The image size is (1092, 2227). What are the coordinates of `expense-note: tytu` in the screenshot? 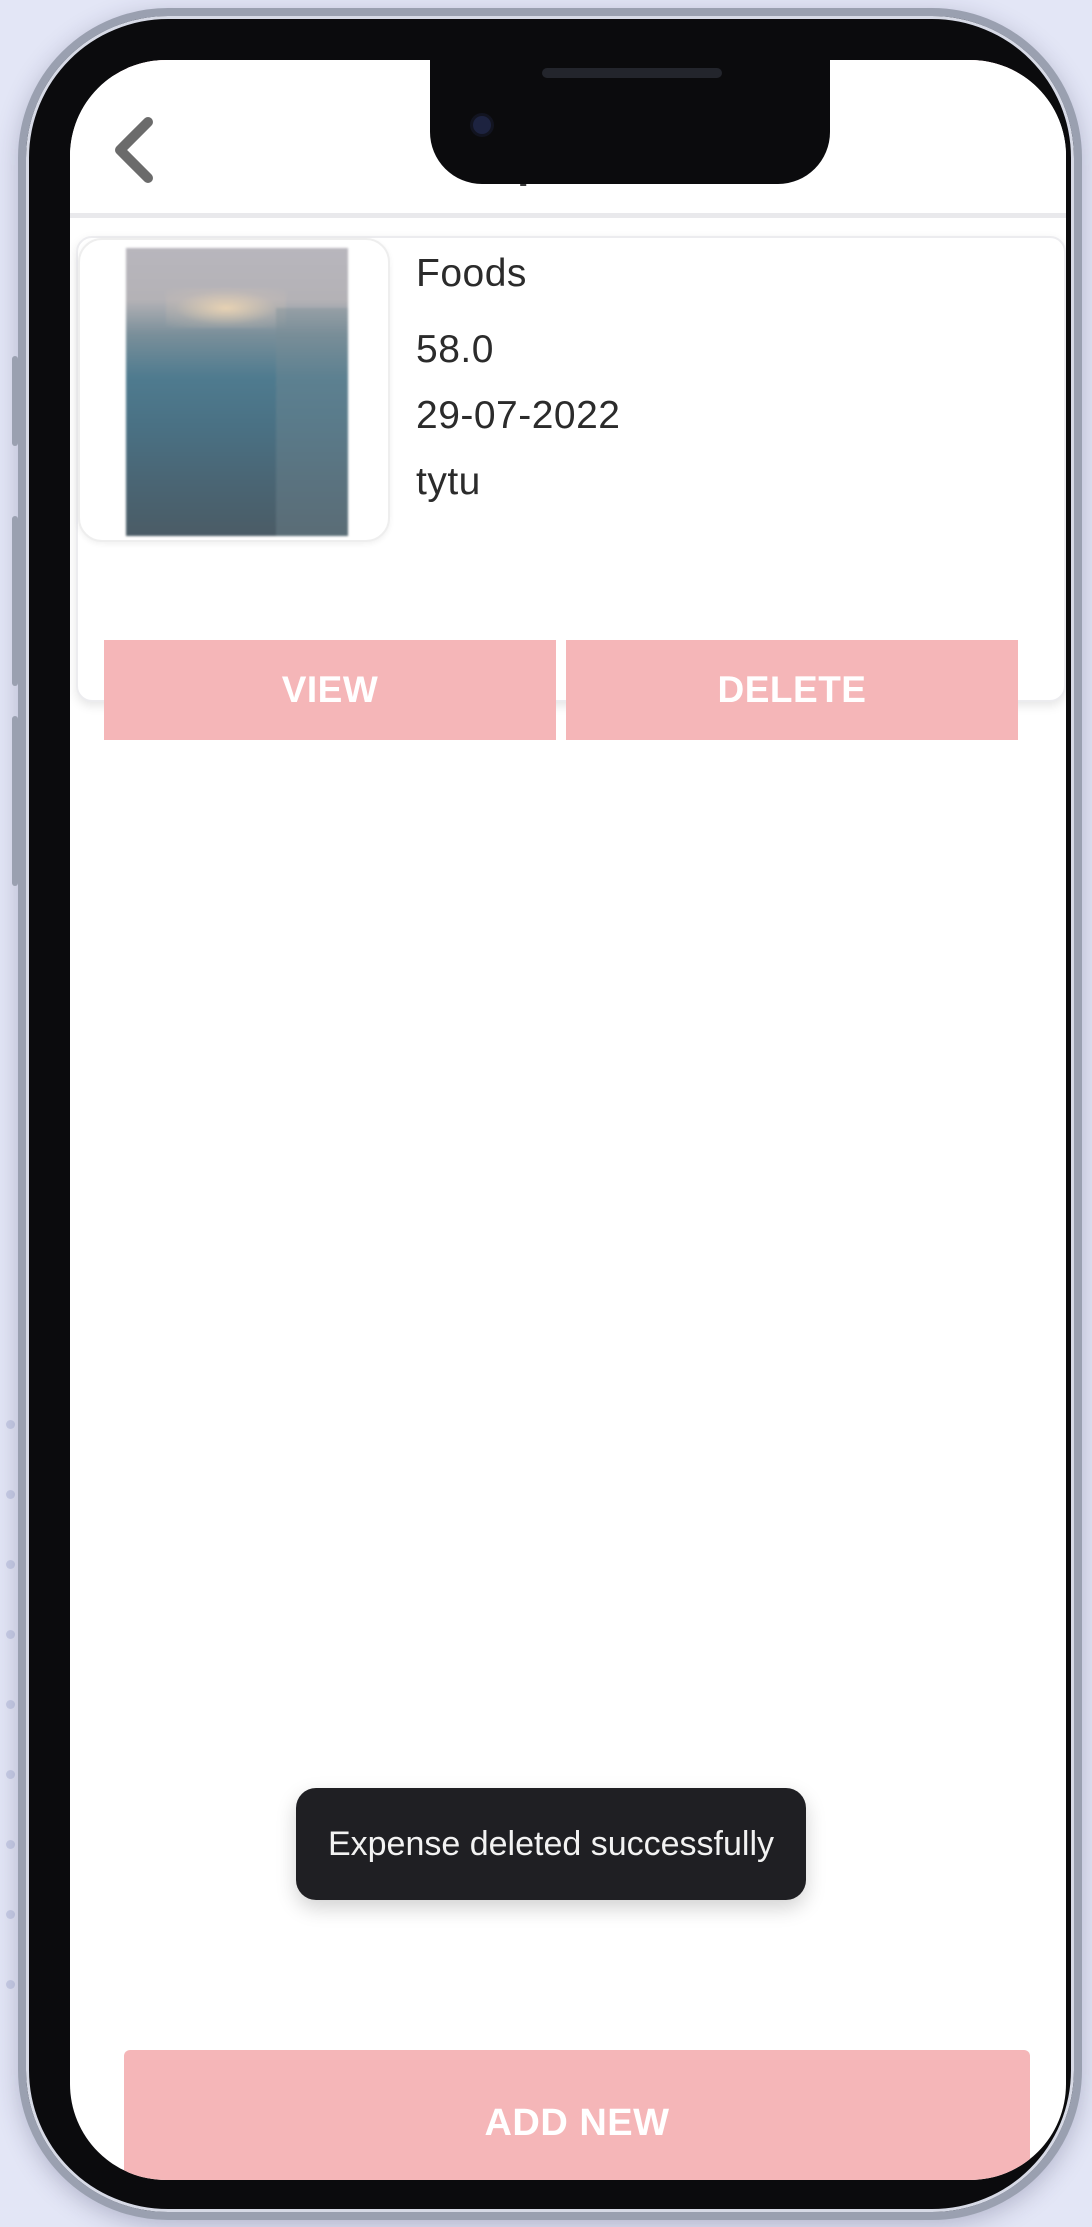 It's located at (448, 481).